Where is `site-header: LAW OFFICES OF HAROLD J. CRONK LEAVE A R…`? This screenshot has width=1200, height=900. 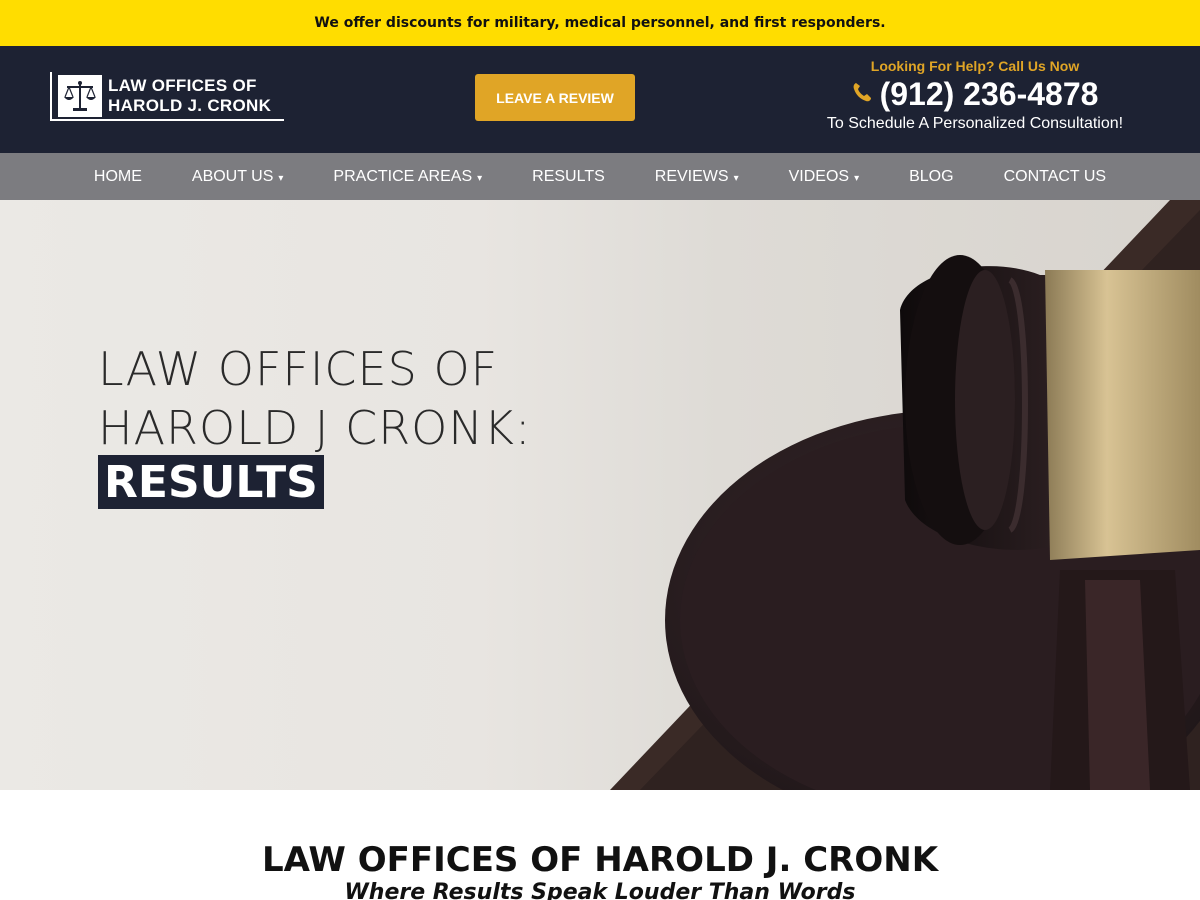
site-header: LAW OFFICES OF HAROLD J. CRONK LEAVE A R… is located at coordinates (600, 99).